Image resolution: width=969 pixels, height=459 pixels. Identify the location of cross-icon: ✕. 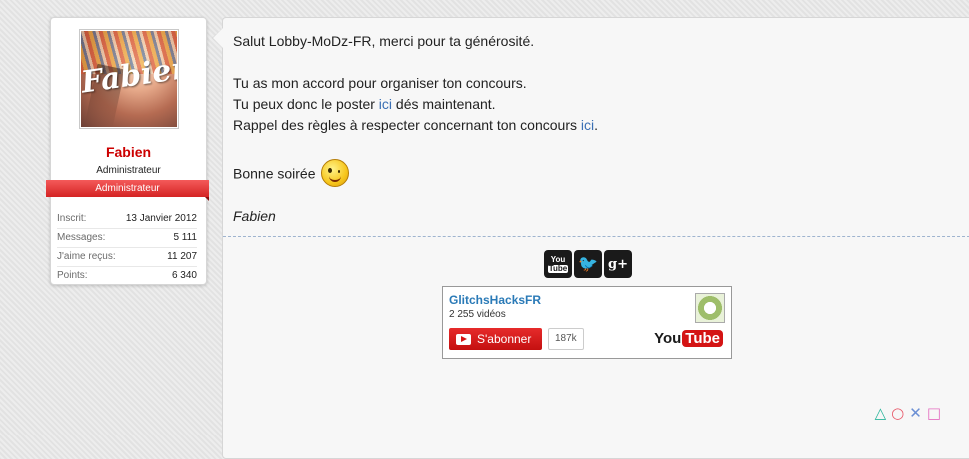
(915, 413).